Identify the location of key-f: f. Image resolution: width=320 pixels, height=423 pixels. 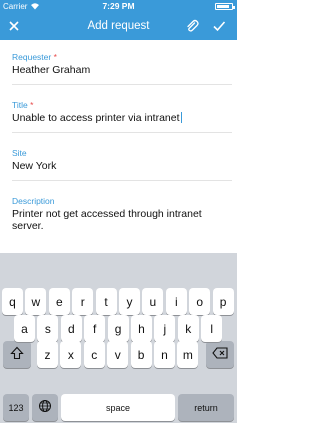
(95, 328).